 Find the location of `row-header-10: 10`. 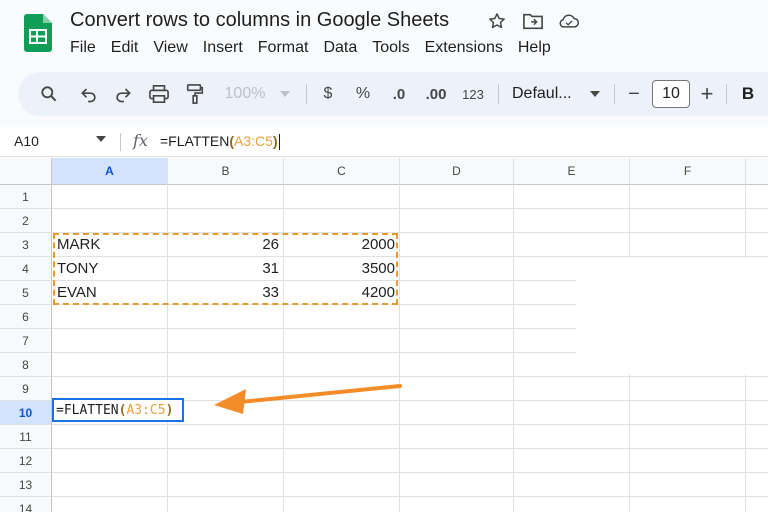

row-header-10: 10 is located at coordinates (26, 413).